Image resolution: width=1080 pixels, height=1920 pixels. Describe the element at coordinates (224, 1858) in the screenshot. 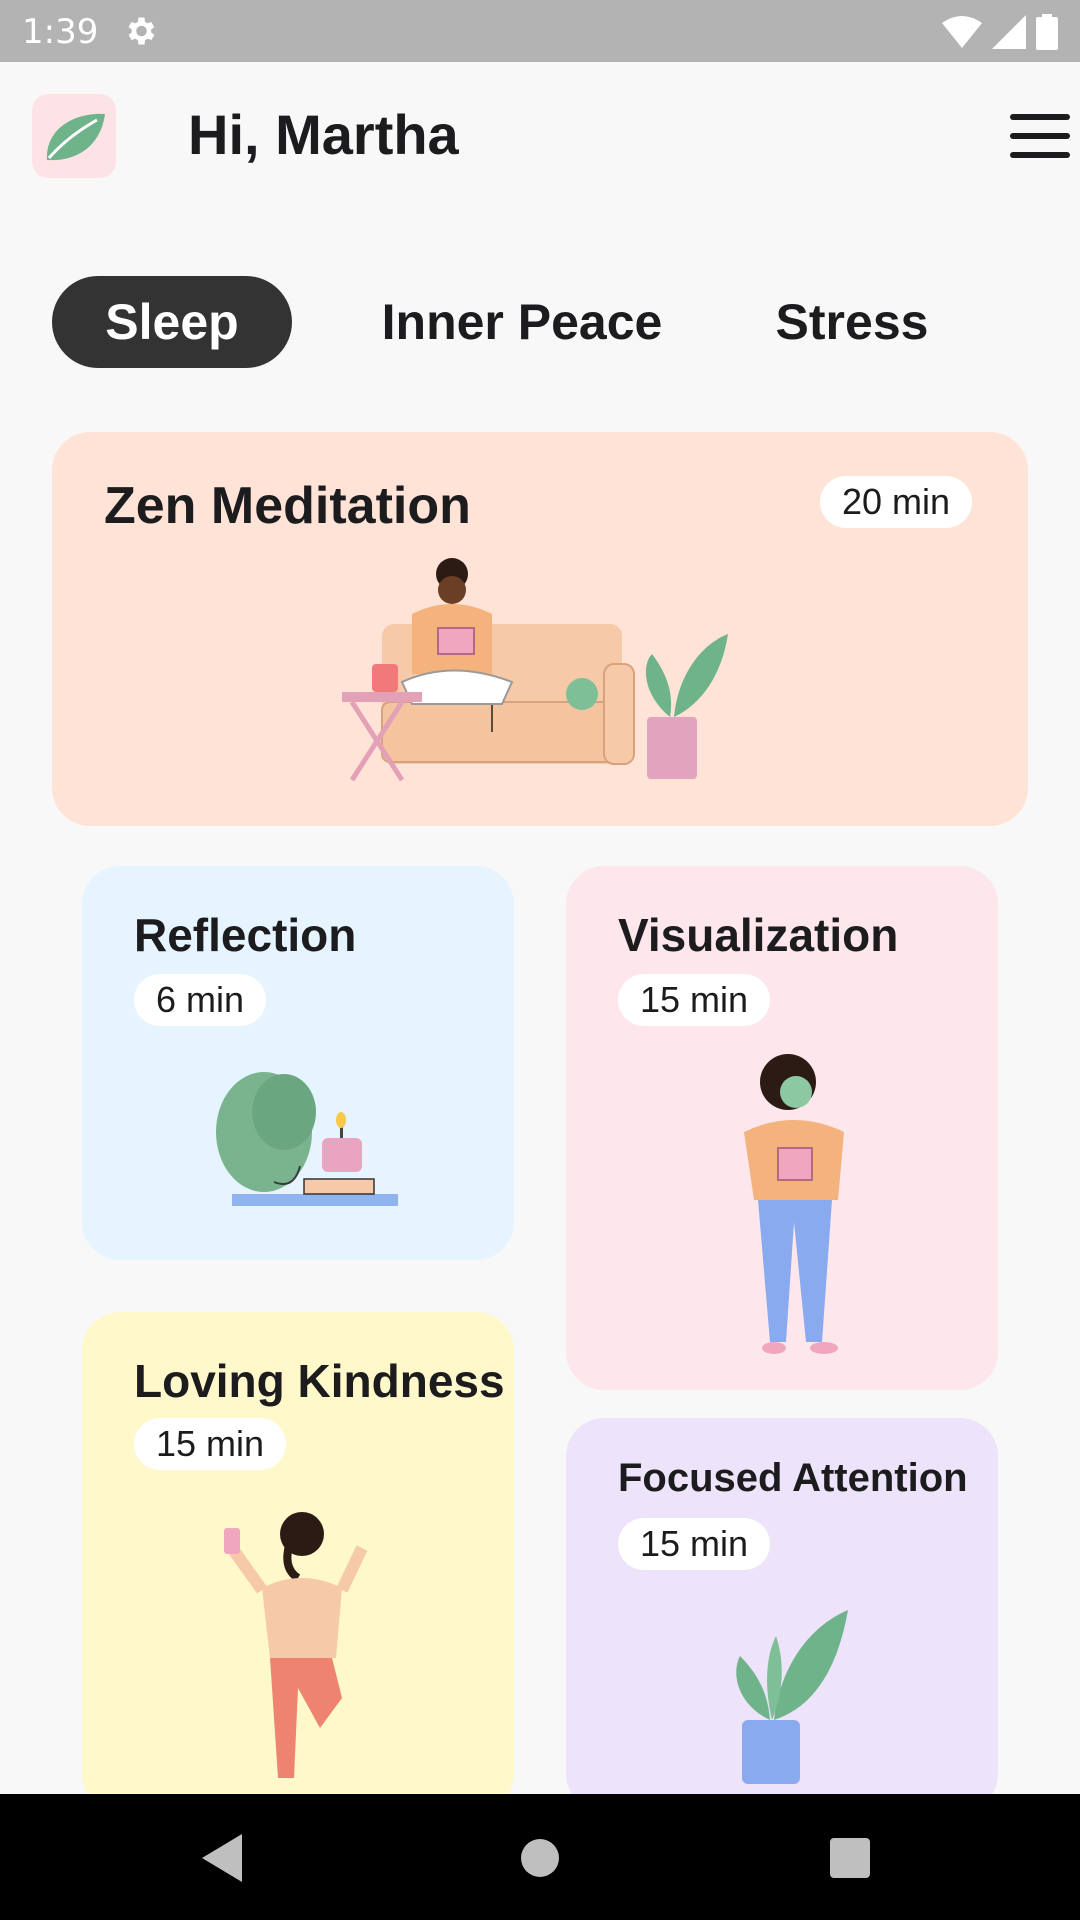

I see `back-triangle-icon` at that location.